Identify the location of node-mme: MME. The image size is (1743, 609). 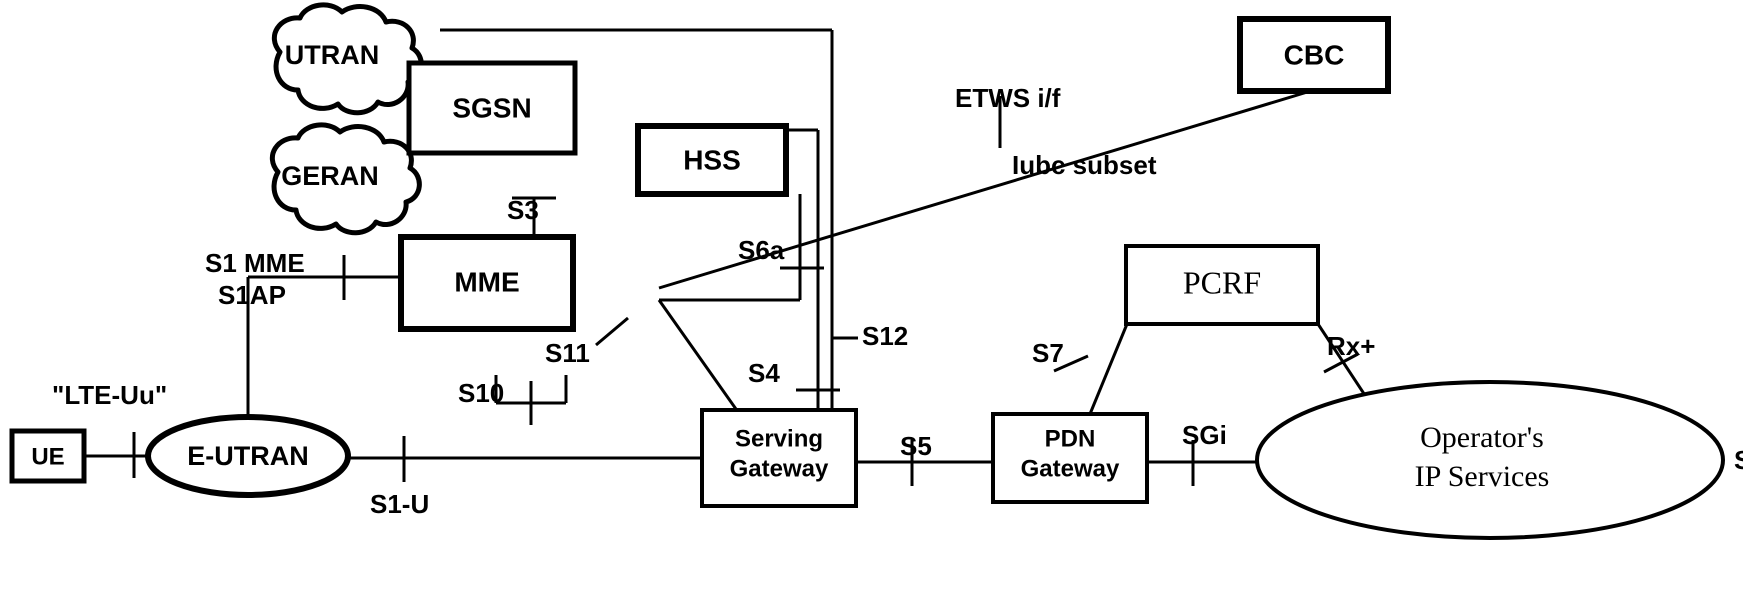
(487, 283).